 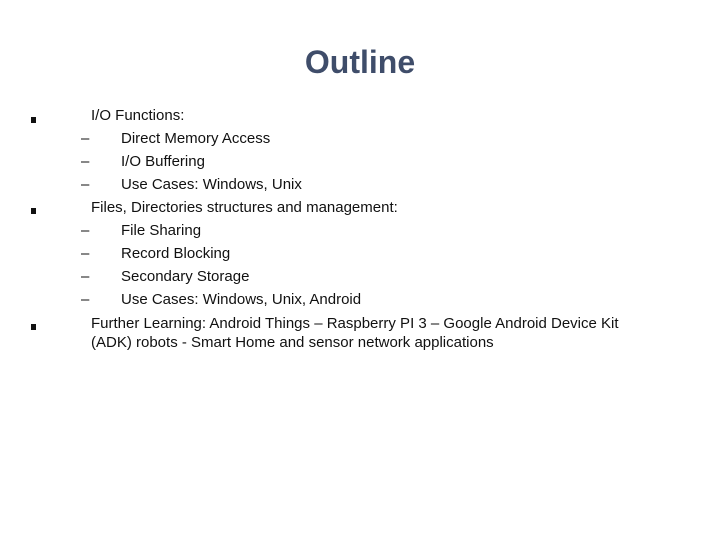 What do you see at coordinates (211, 184) in the screenshot?
I see `sub-bullet-text: Use Cases: Windows, Unix` at bounding box center [211, 184].